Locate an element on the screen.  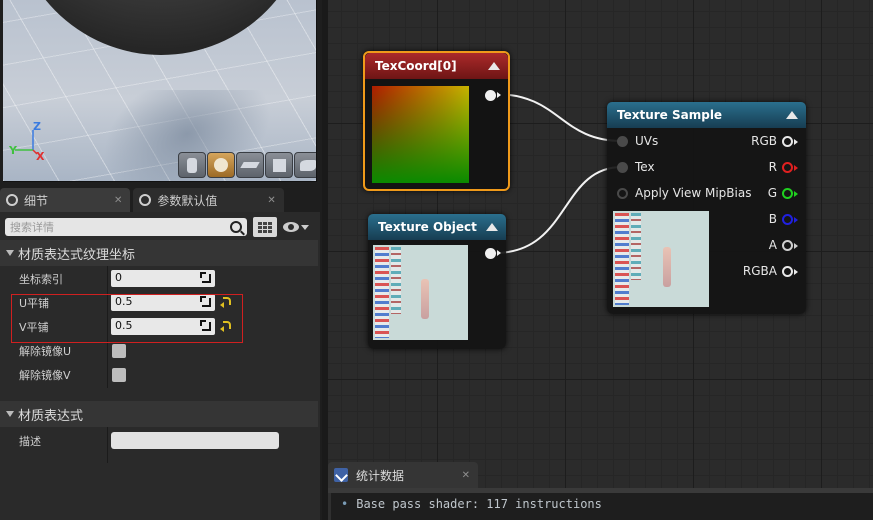
output-label-g: G is located at coordinates (772, 193).